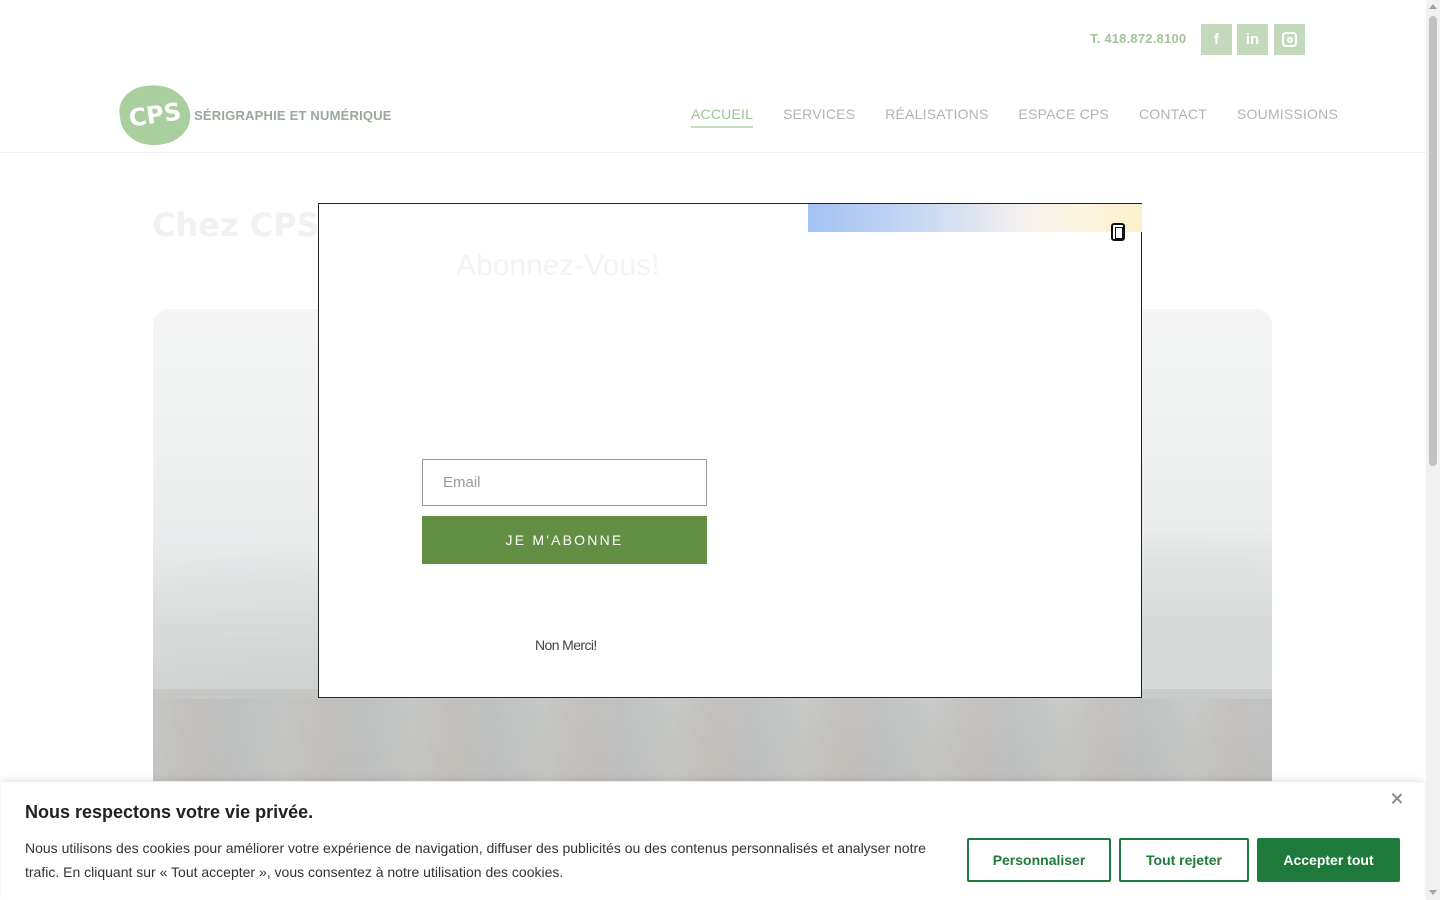  What do you see at coordinates (558, 265) in the screenshot?
I see `modal-heading: Abonnez-Vous!` at bounding box center [558, 265].